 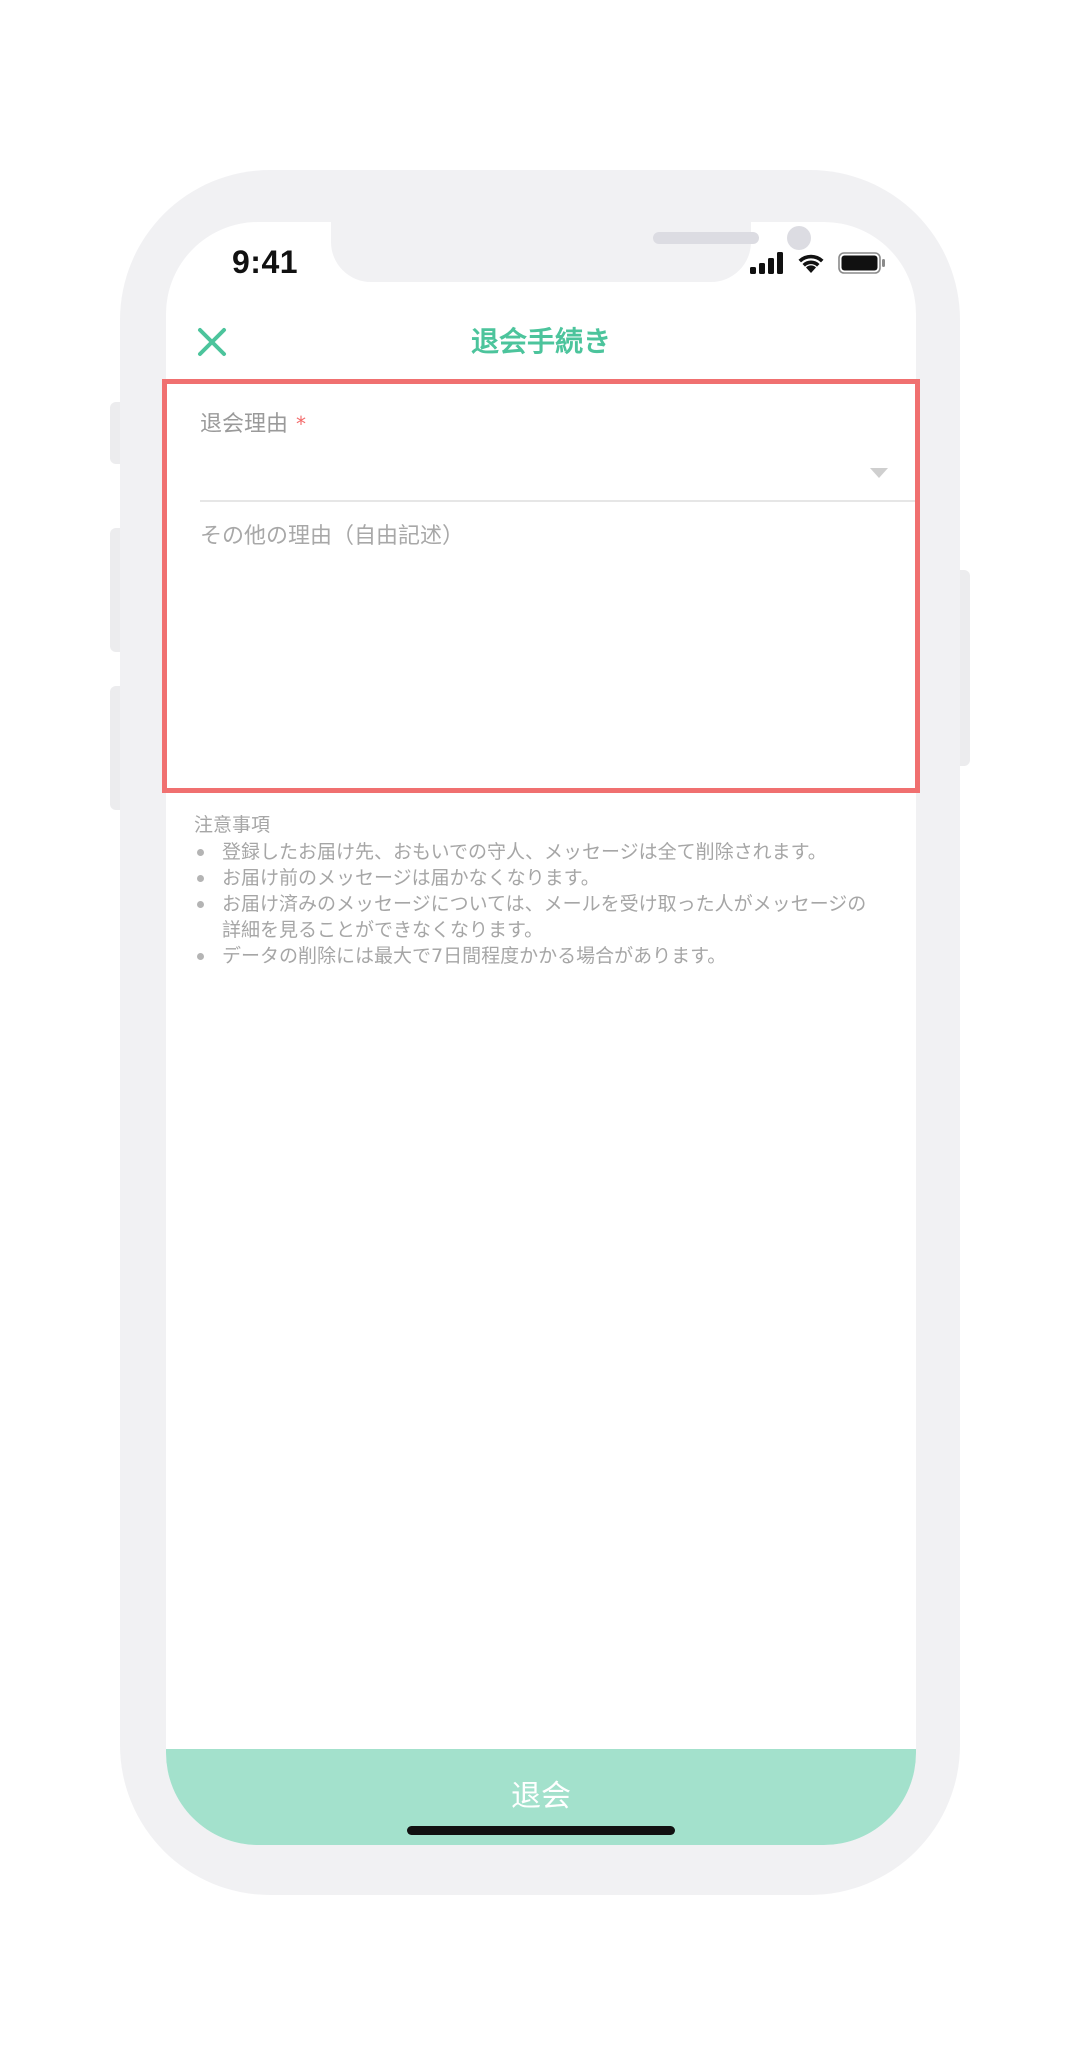 I want to click on required-mark: *, so click(x=301, y=424).